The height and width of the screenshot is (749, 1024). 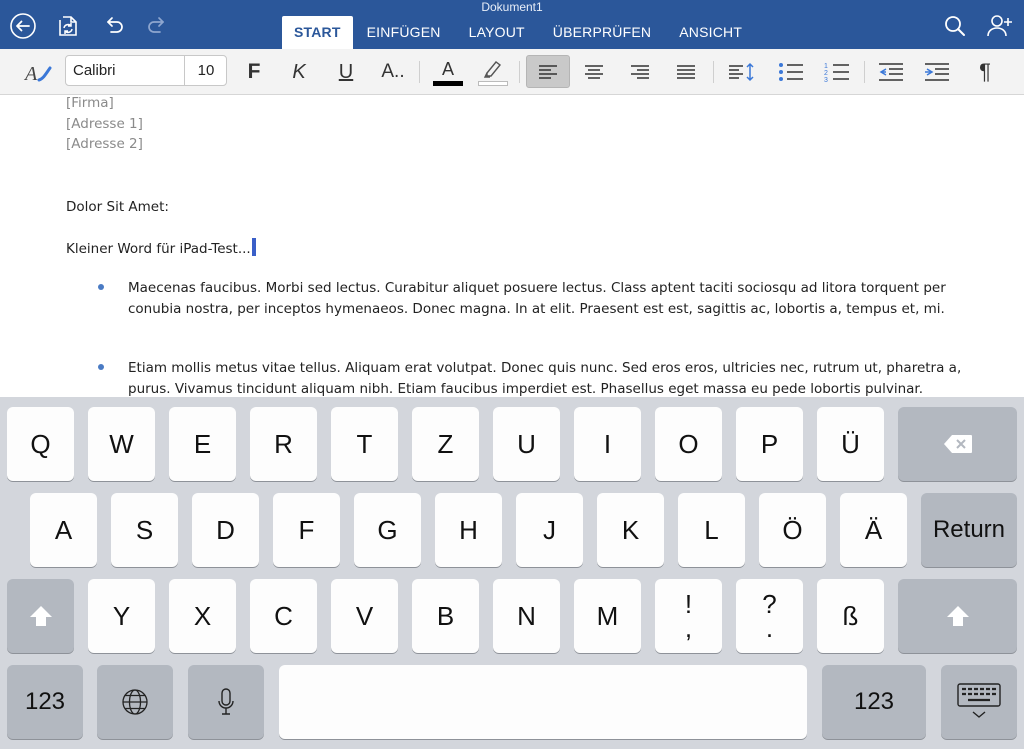 What do you see at coordinates (45, 702) in the screenshot?
I see `numbers-key-left: 123` at bounding box center [45, 702].